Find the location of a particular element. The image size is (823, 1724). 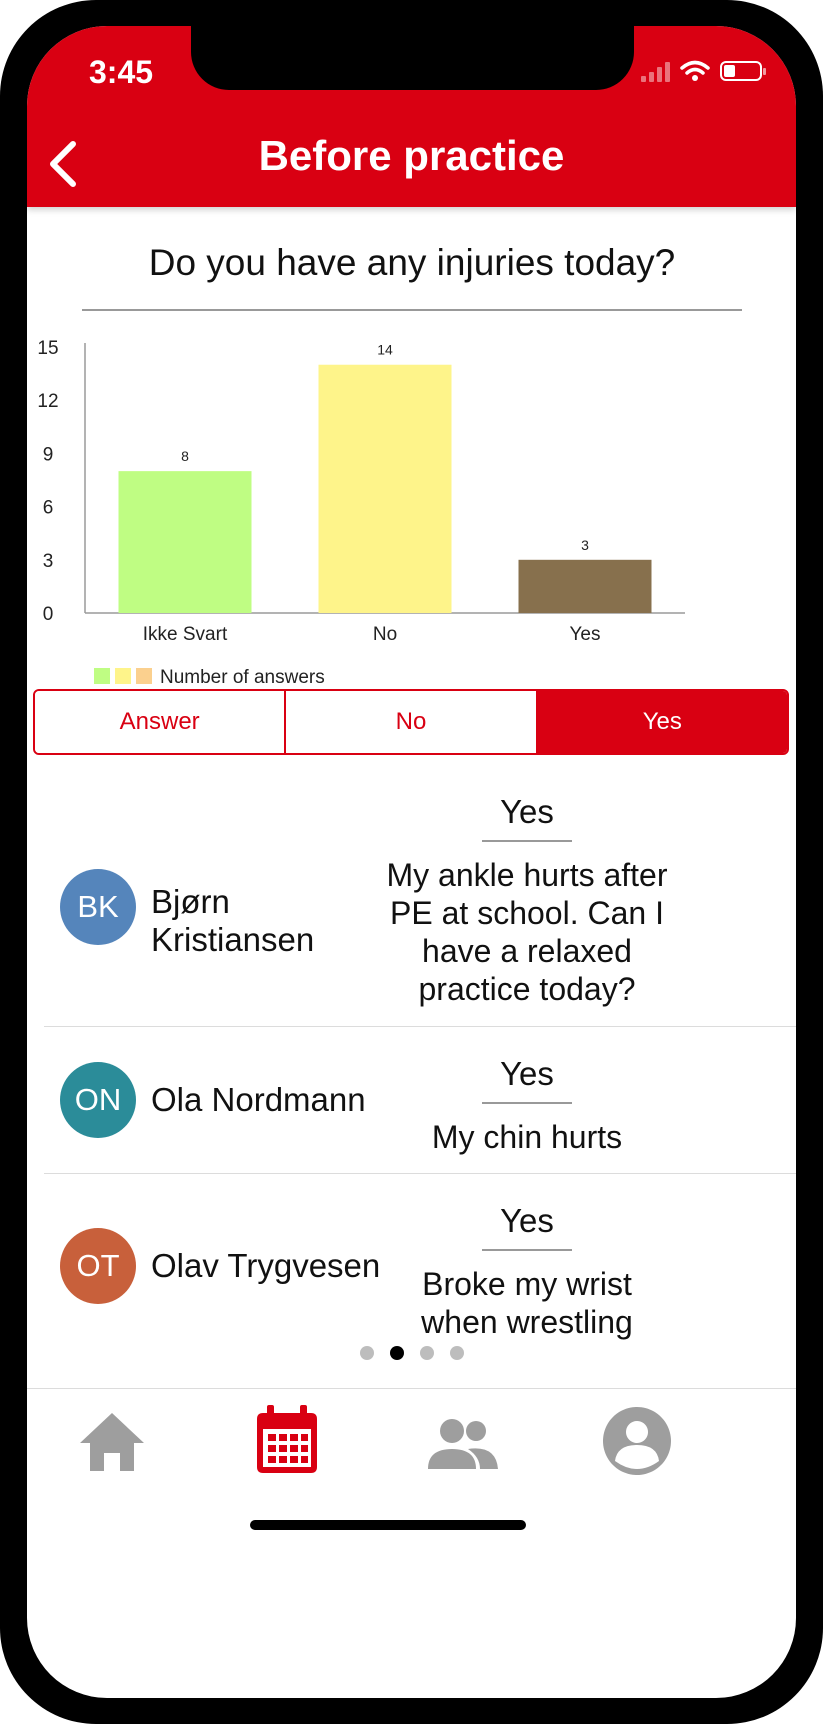

tab-bar is located at coordinates (411, 1448).